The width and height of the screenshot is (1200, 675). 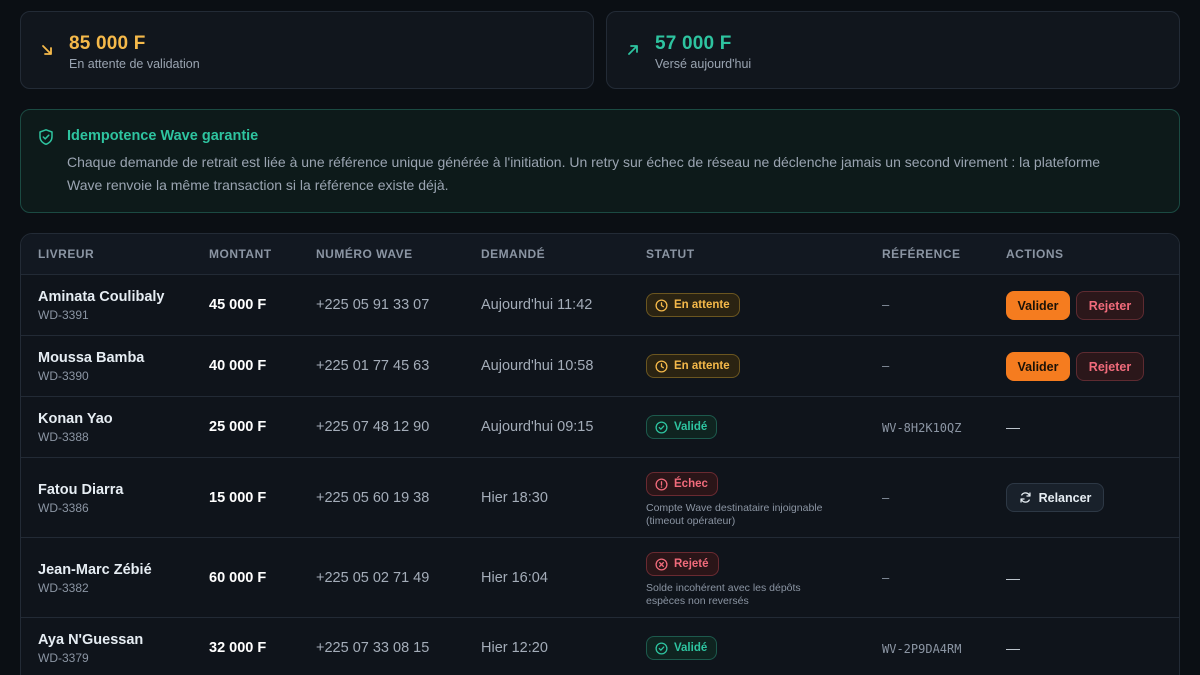 I want to click on wave-number: +225 01 77 45 63, so click(x=373, y=366).